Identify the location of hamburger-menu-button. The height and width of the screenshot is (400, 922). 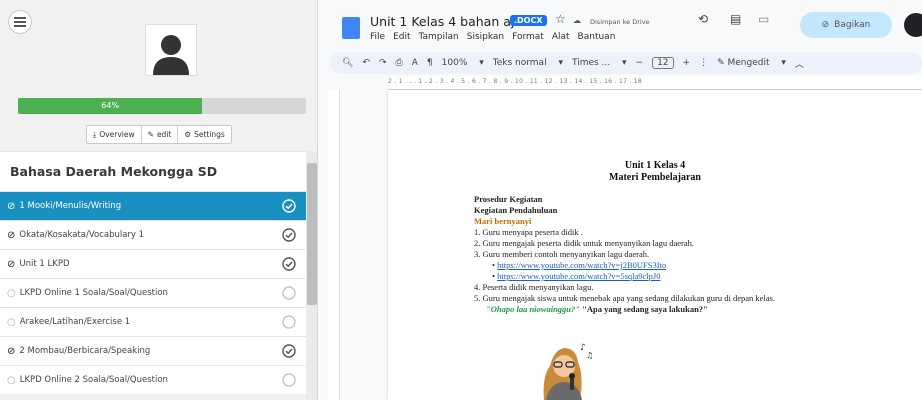
(20, 22).